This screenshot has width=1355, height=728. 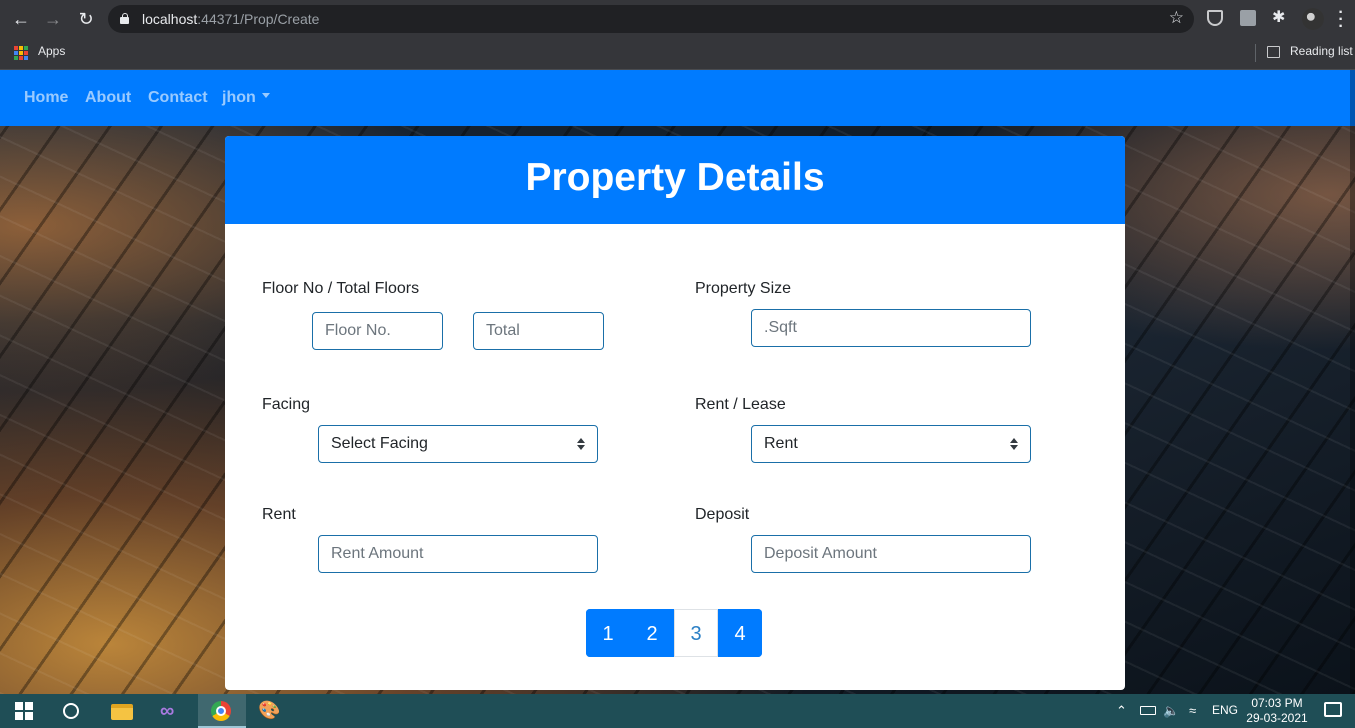 What do you see at coordinates (1176, 18) in the screenshot?
I see `bookmark-star-icon: ☆` at bounding box center [1176, 18].